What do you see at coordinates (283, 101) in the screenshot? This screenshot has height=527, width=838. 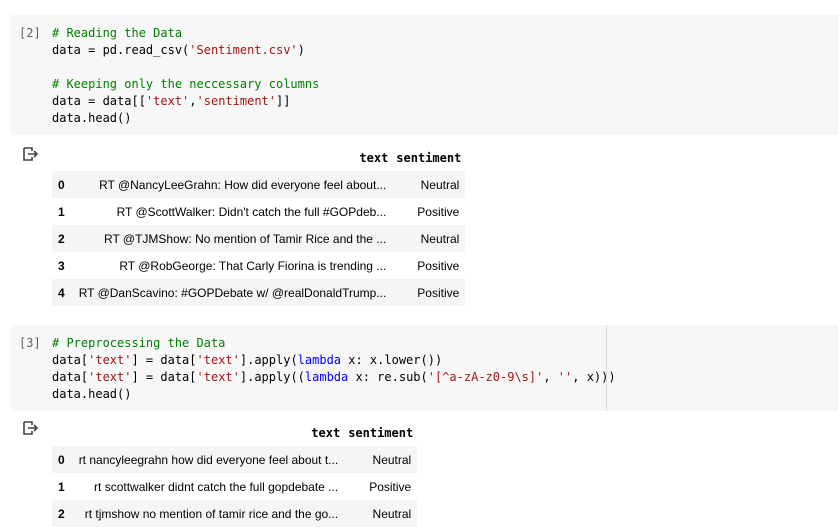 I see `code-token: ]]` at bounding box center [283, 101].